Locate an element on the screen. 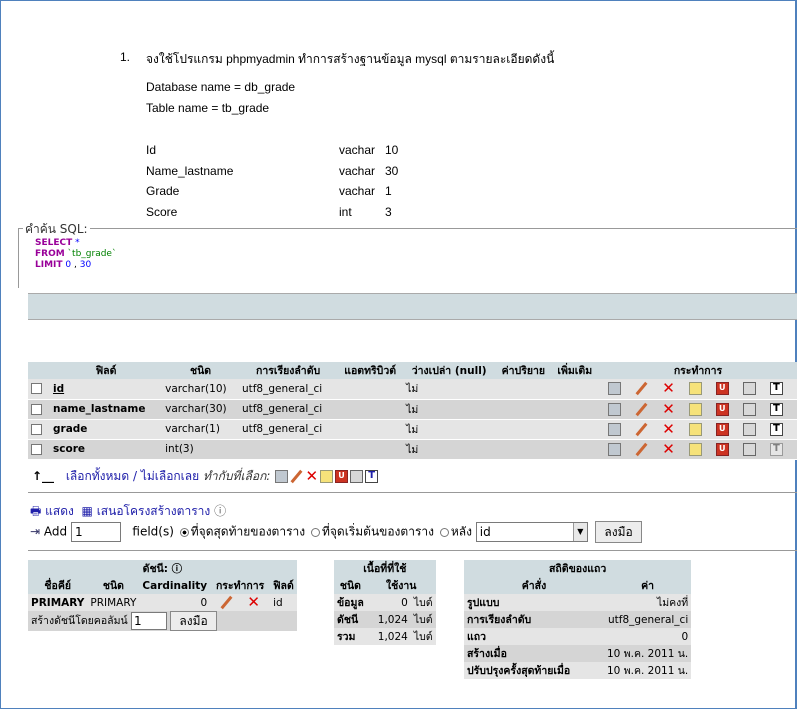 The height and width of the screenshot is (709, 797). field-type: varchar(30) is located at coordinates (200, 409).